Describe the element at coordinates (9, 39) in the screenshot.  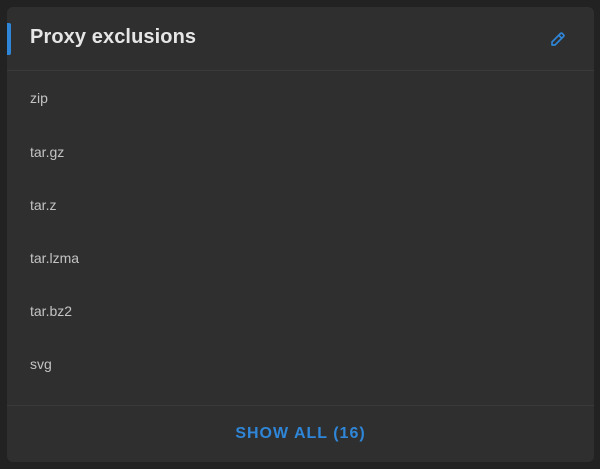
I see `header-accent-bar` at that location.